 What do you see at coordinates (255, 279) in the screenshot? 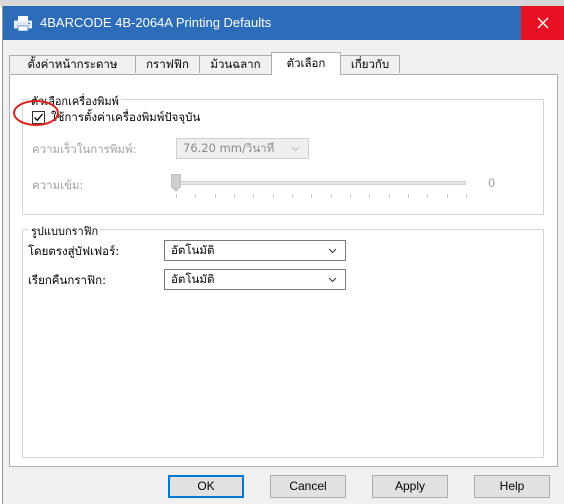
I see `stored-graphics-dropdown: อัตโนมัติ` at bounding box center [255, 279].